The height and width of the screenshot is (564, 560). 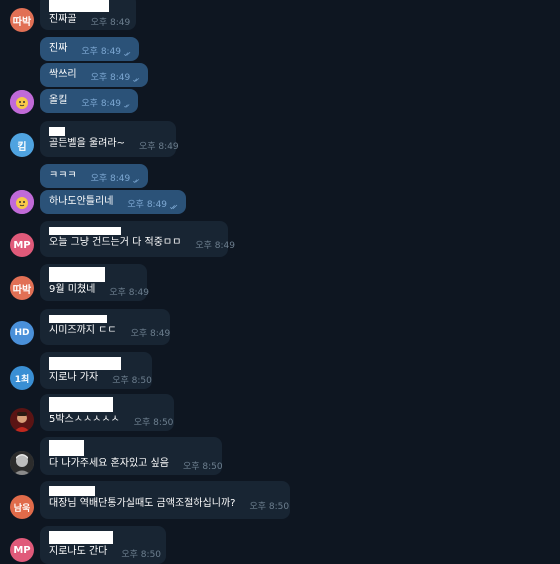 I want to click on avatar: HD, so click(x=22, y=333).